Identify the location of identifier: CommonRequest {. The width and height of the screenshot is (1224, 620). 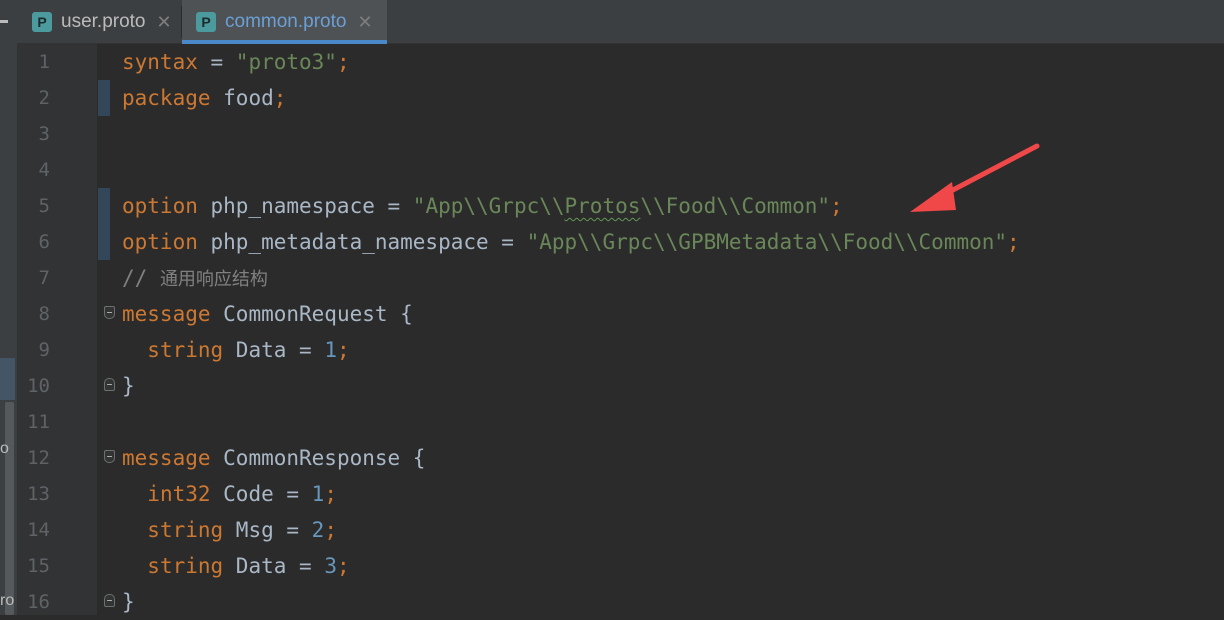
(311, 314).